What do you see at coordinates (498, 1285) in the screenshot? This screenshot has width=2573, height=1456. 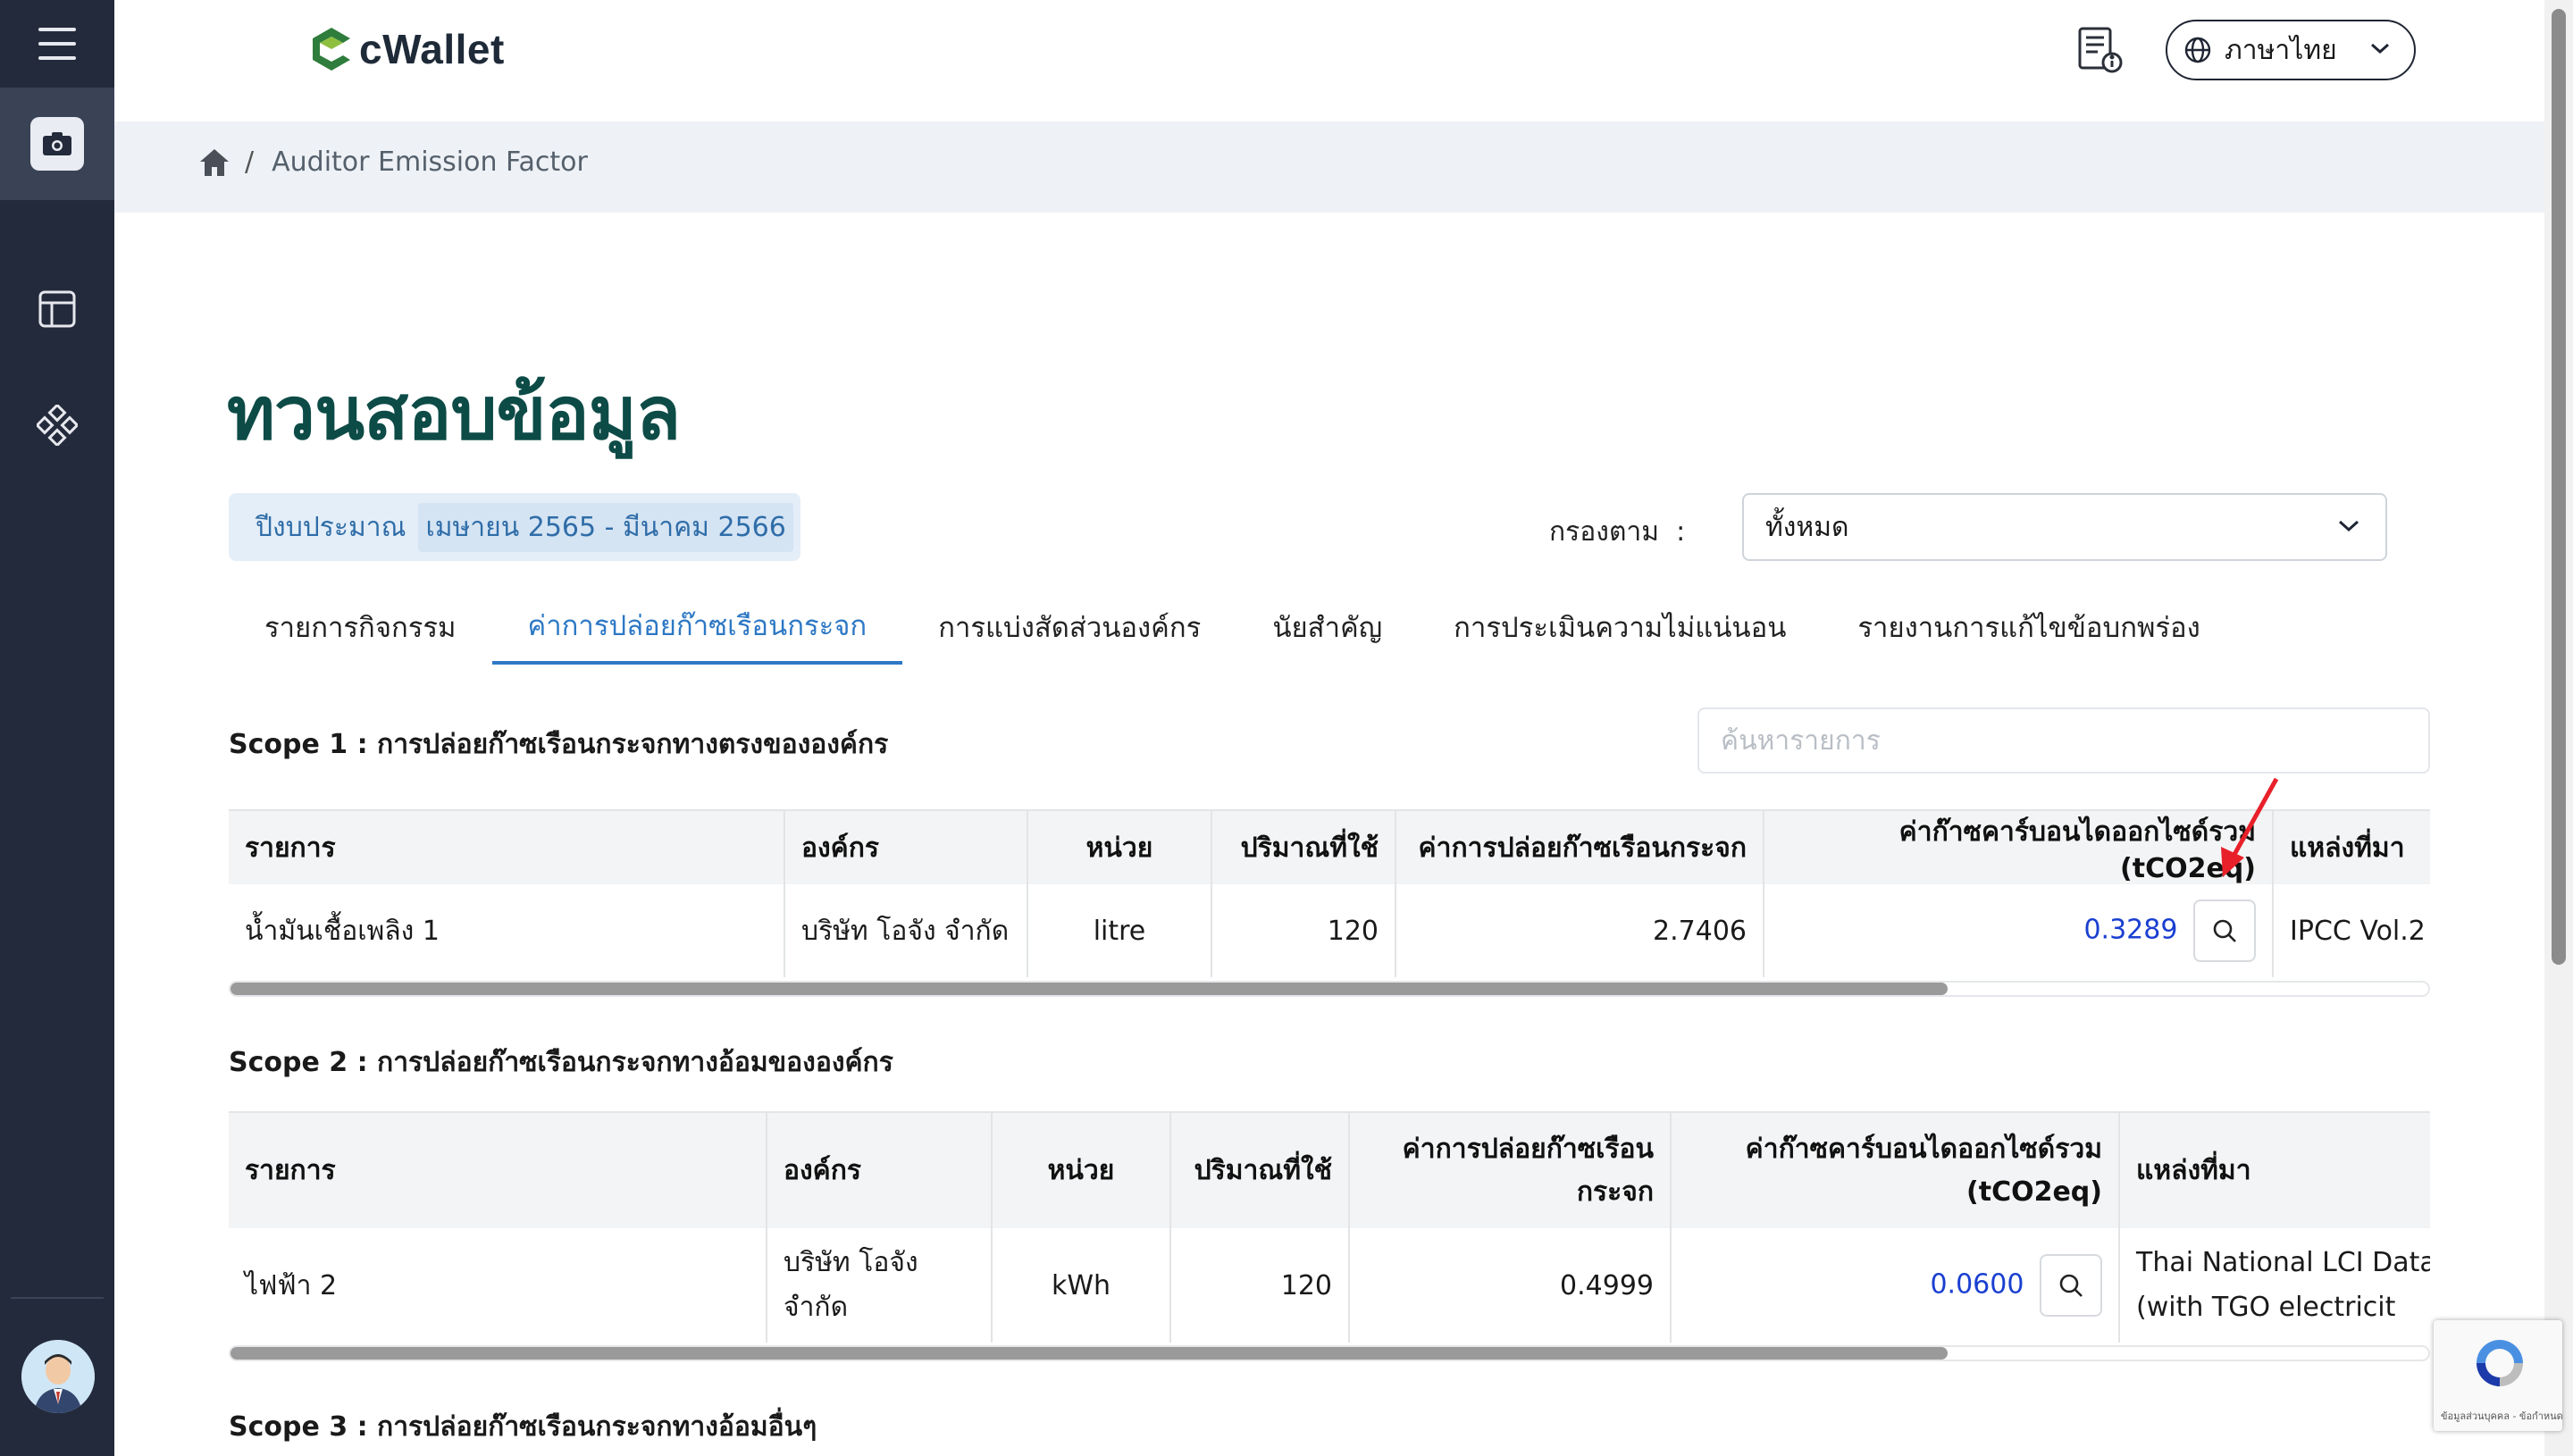 I see `cell-item: ไฟฟ้า 2` at bounding box center [498, 1285].